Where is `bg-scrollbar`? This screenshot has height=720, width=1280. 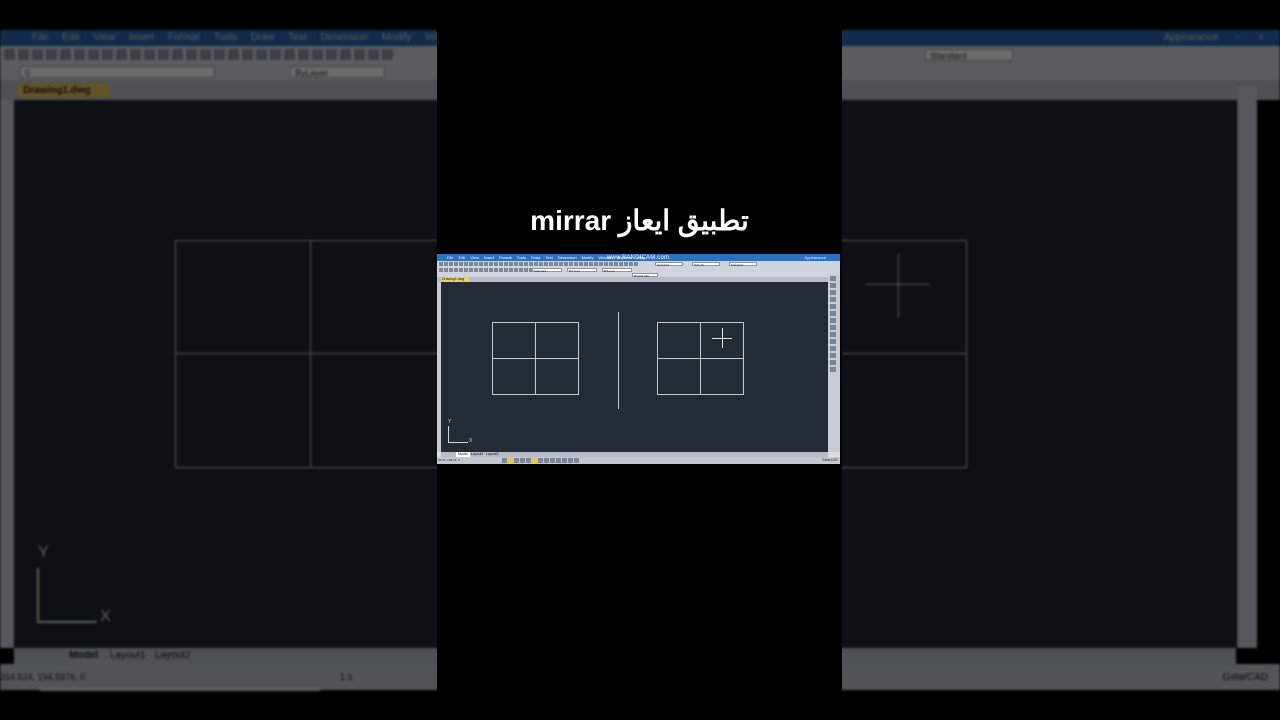 bg-scrollbar is located at coordinates (180, 689).